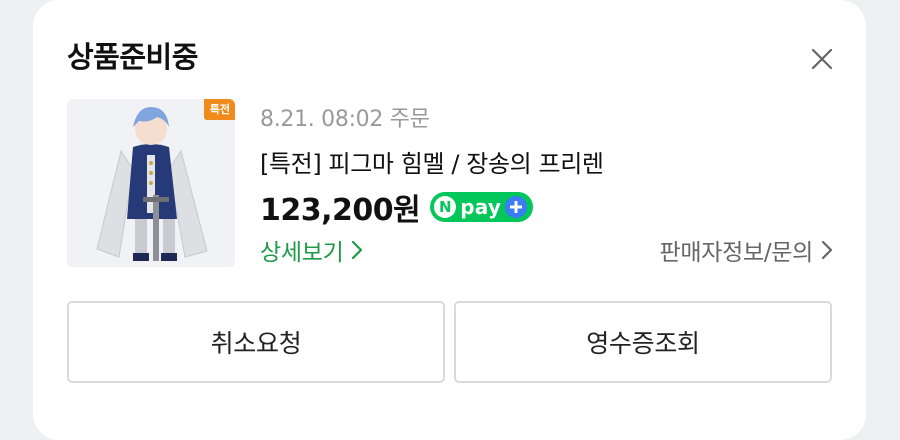 The width and height of the screenshot is (900, 440). What do you see at coordinates (302, 253) in the screenshot?
I see `detail-link-label: 상세보기` at bounding box center [302, 253].